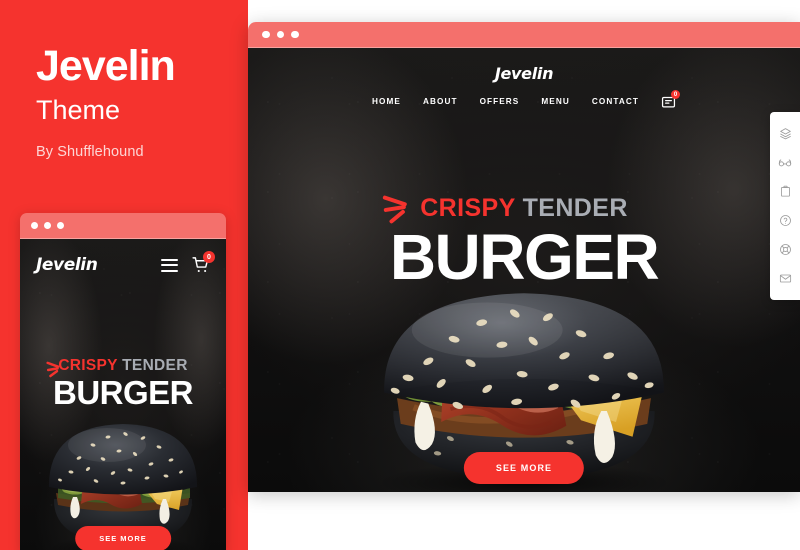 The width and height of the screenshot is (800, 550). I want to click on lifebuoy-icon, so click(785, 249).